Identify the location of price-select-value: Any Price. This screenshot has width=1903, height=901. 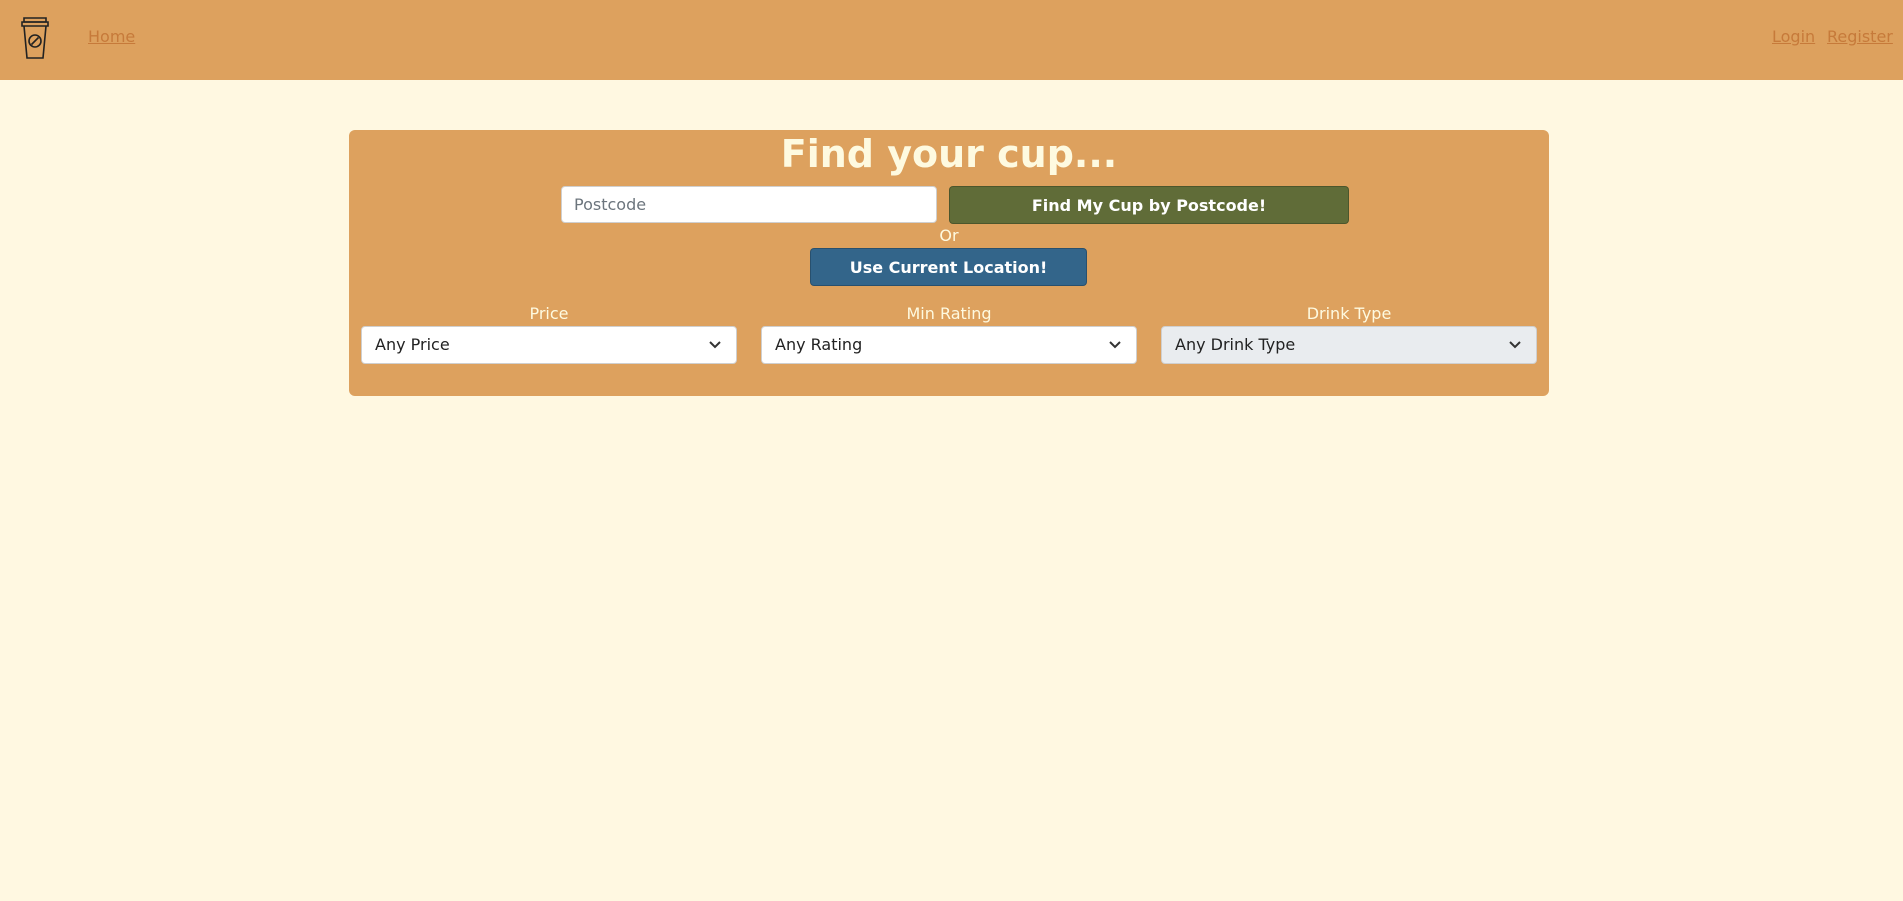
(412, 344).